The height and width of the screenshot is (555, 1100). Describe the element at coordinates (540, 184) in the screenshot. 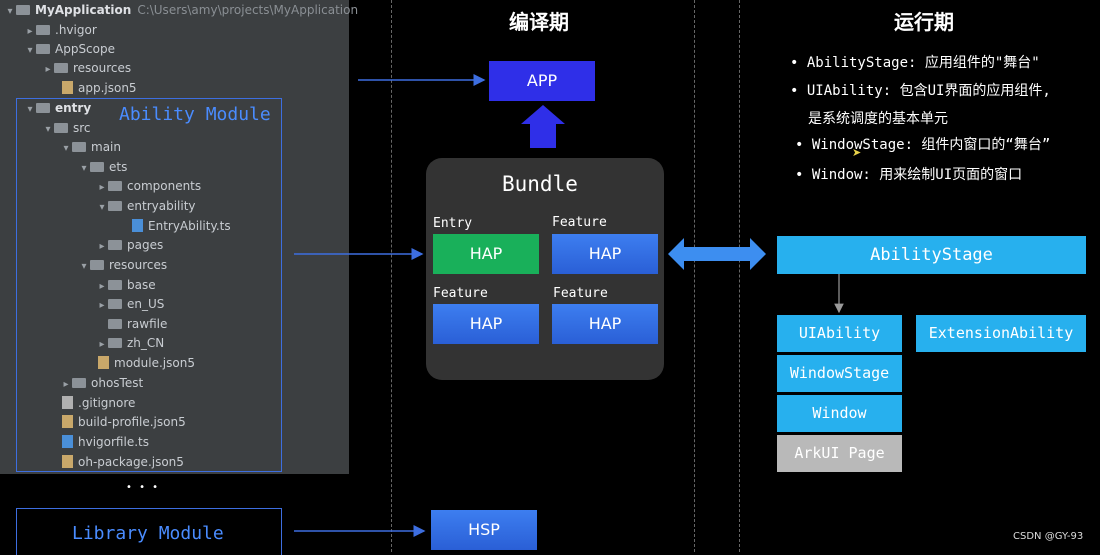

I see `bundle-title: Bundle` at that location.